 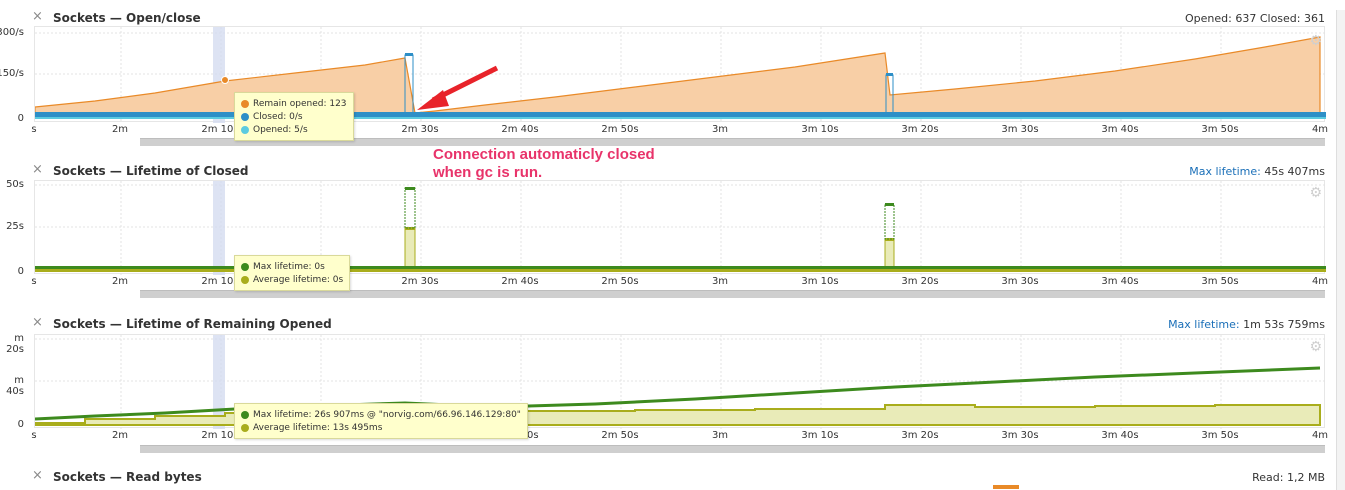 What do you see at coordinates (889, 239) in the screenshot?
I see `avg-lifetime-bar-top` at bounding box center [889, 239].